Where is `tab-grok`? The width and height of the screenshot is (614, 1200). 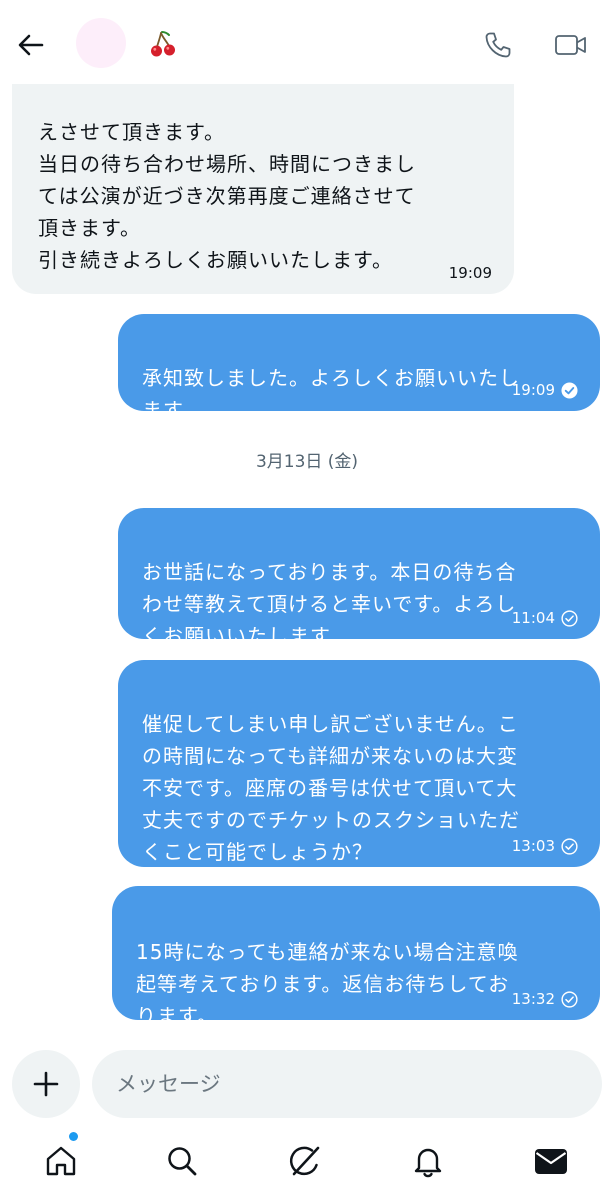 tab-grok is located at coordinates (305, 1161).